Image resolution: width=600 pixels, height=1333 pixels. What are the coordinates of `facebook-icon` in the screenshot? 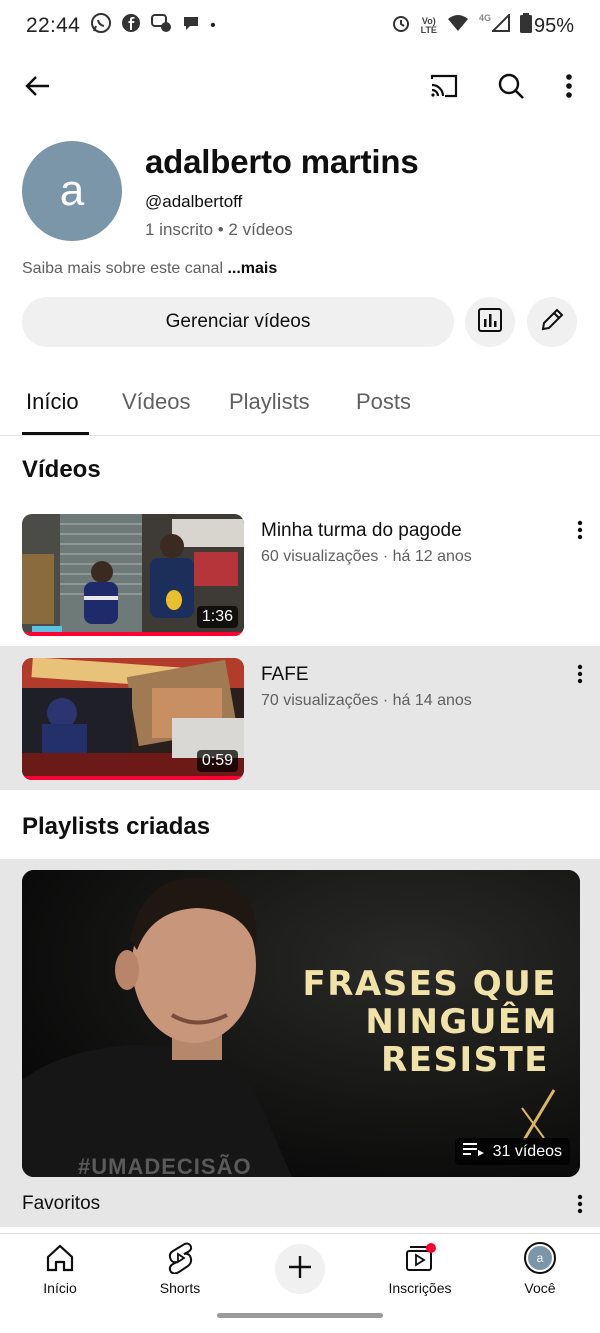 It's located at (131, 26).